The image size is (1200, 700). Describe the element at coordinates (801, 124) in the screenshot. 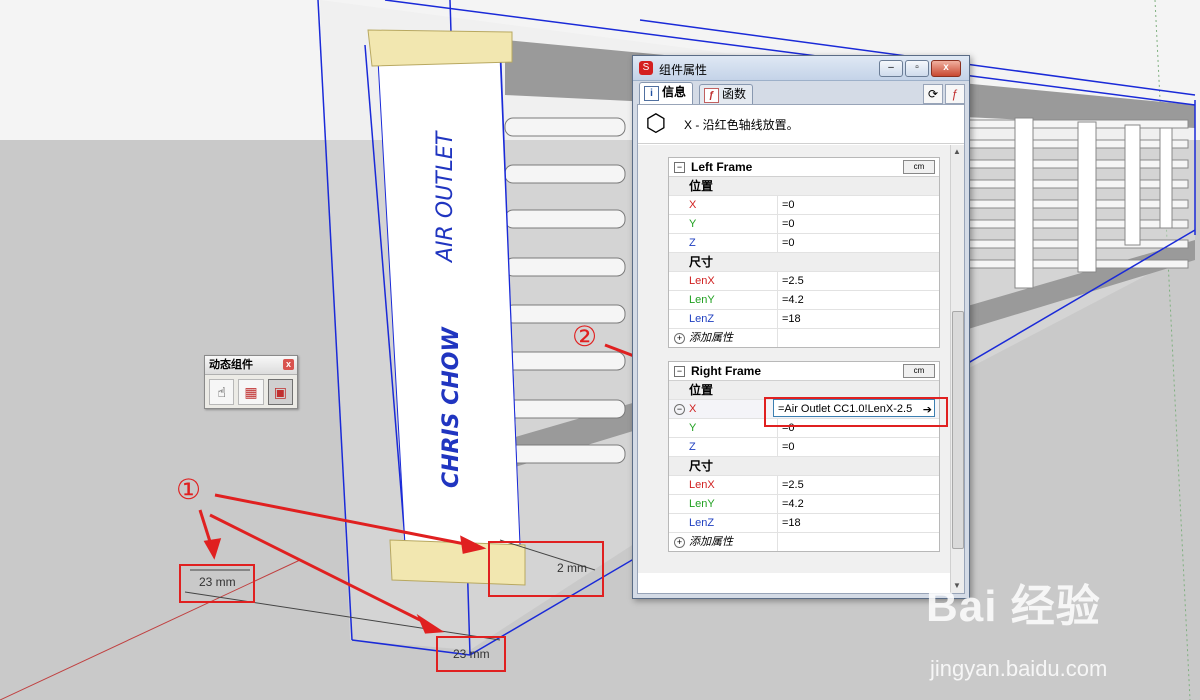

I see `hint-bar: ⬡ X - 沿红色轴线放置。` at that location.